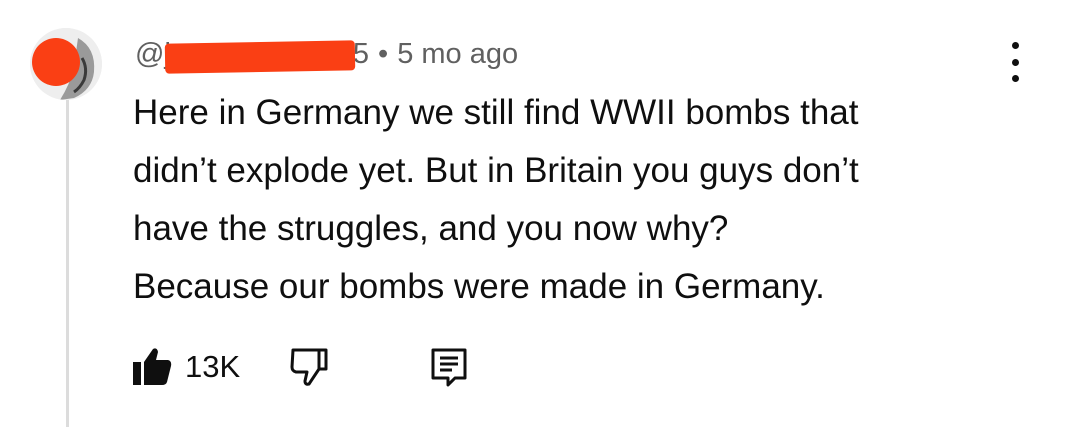 Image resolution: width=1080 pixels, height=427 pixels. What do you see at coordinates (260, 56) in the screenshot?
I see `redaction-mark` at bounding box center [260, 56].